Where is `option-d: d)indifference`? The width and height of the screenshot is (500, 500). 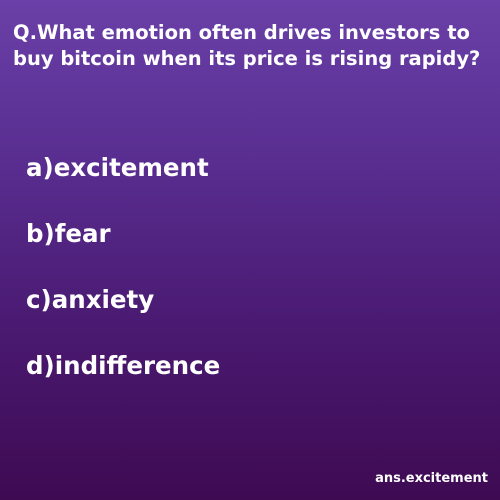 option-d: d)indifference is located at coordinates (123, 365).